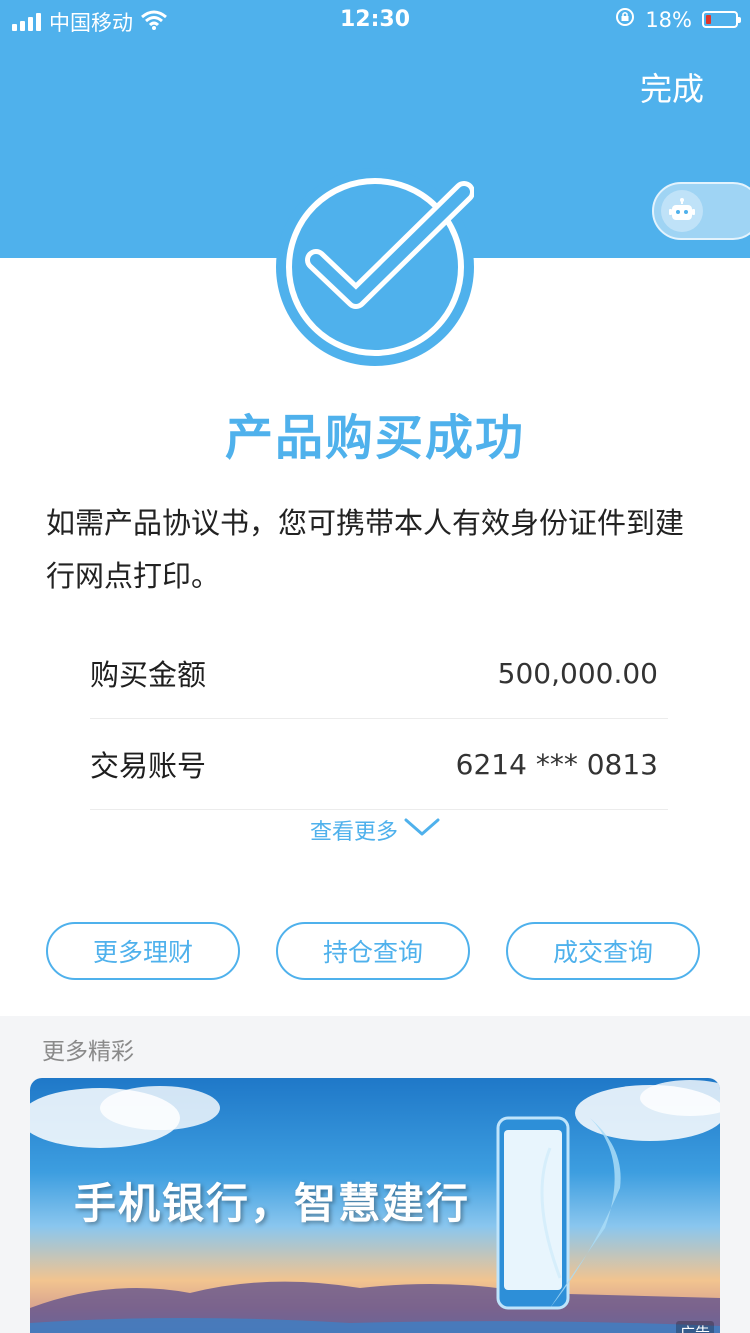 The height and width of the screenshot is (1333, 750). Describe the element at coordinates (379, 809) in the screenshot. I see `row-divider` at that location.